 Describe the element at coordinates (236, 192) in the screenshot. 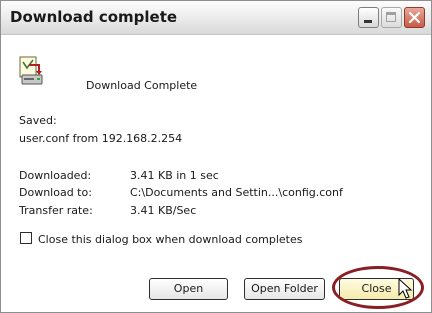

I see `download-to-value: C:\Documents and Settin...\config.conf` at that location.